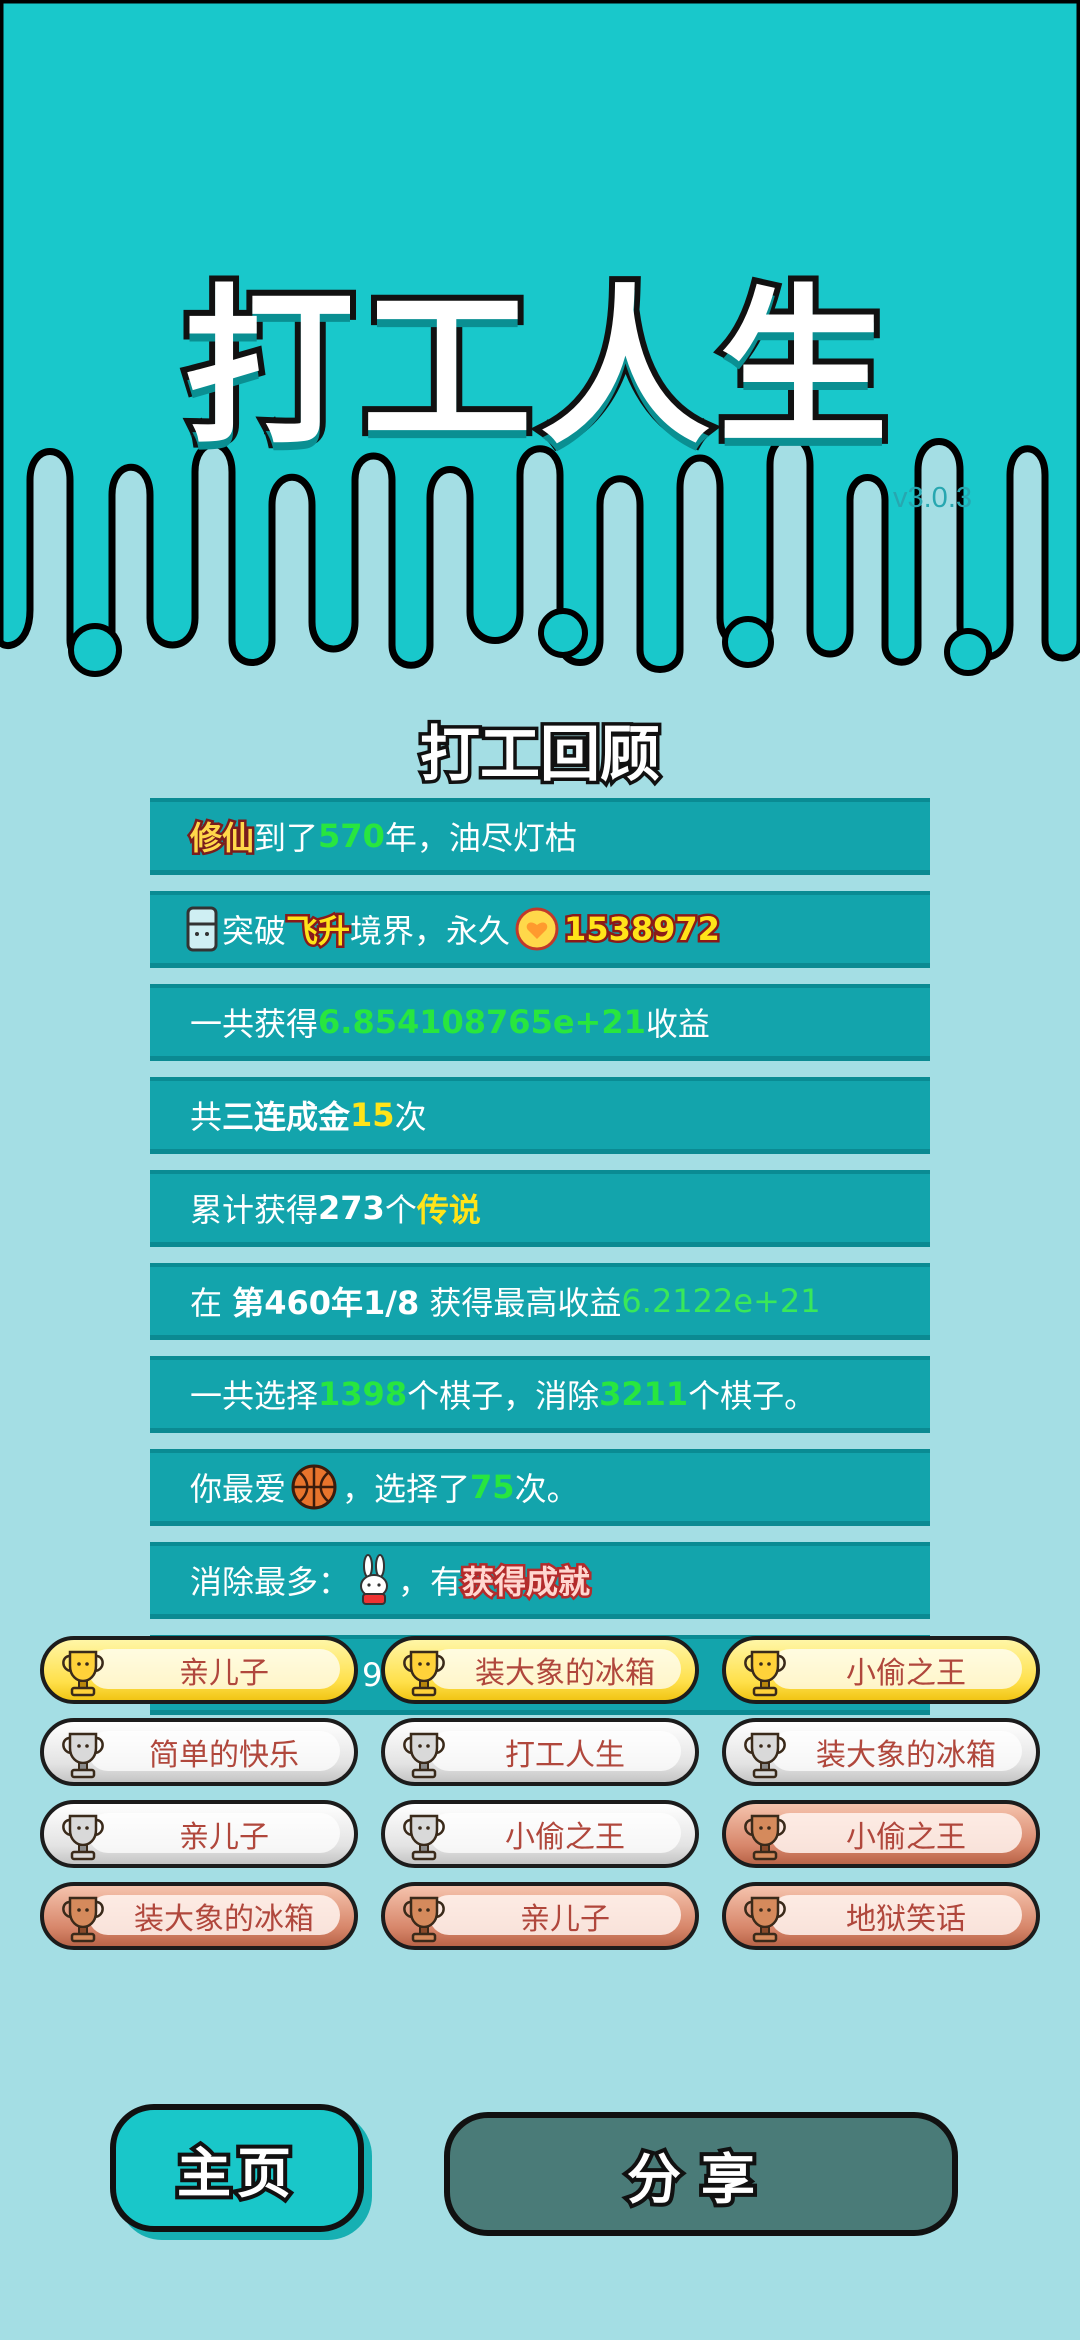  I want to click on partial-text: 9, so click(372, 1674).